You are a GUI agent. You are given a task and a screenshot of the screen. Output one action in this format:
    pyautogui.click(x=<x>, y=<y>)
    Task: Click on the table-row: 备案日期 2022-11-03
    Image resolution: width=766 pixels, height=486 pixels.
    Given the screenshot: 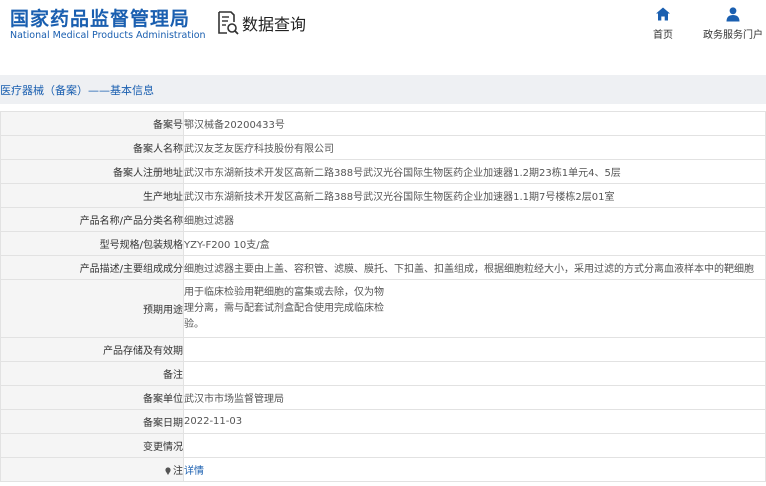 What is the action you would take?
    pyautogui.click(x=383, y=421)
    